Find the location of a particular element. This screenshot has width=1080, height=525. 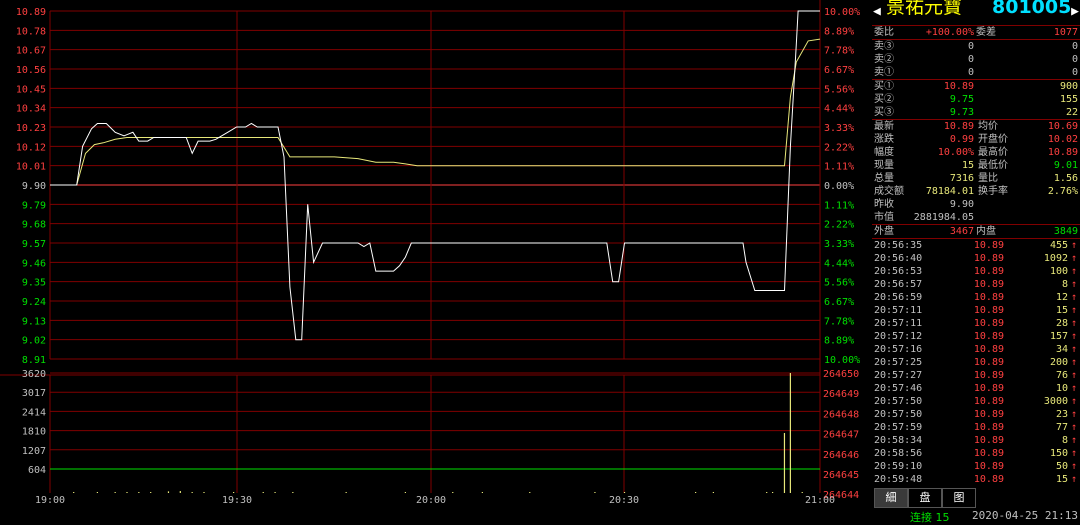

tick-row: 20:57:11 10.89 28 ↑ is located at coordinates (976, 323).